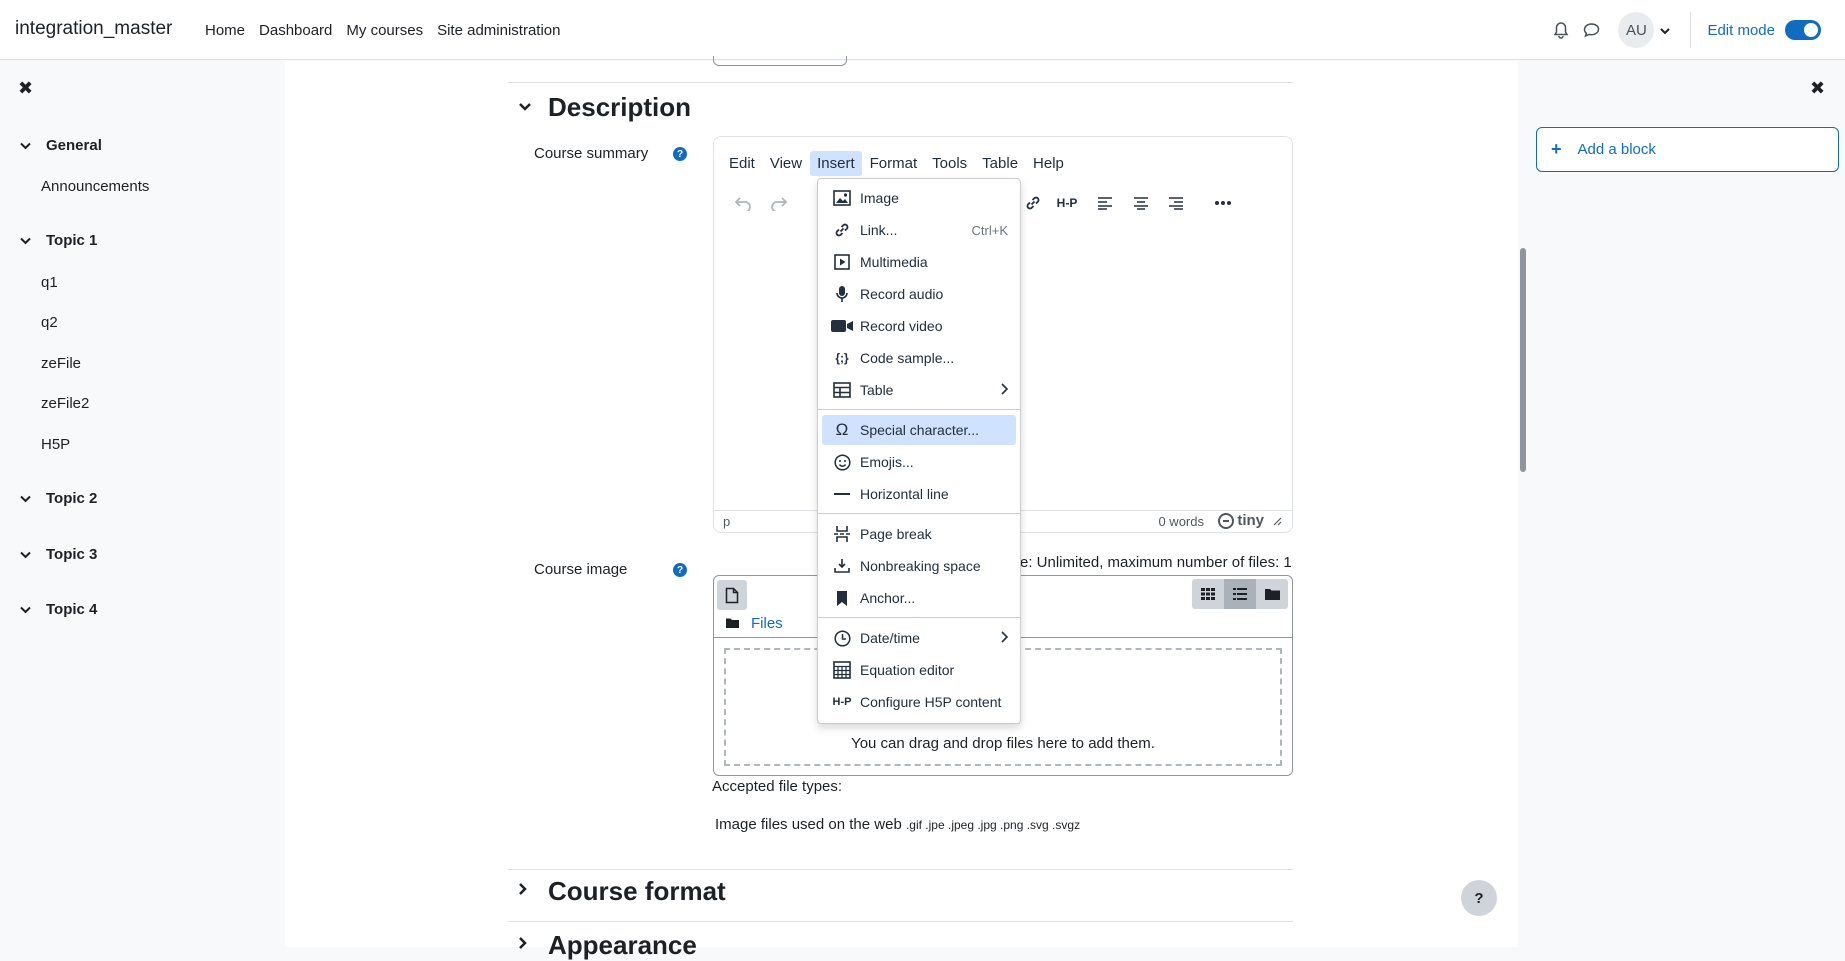 The height and width of the screenshot is (961, 1845). Describe the element at coordinates (1176, 203) in the screenshot. I see `align-right-icon` at that location.